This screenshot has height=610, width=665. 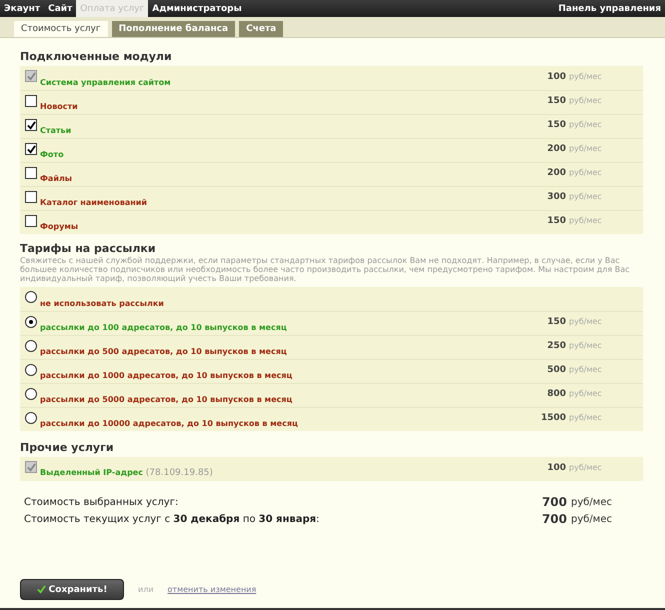 What do you see at coordinates (556, 394) in the screenshot?
I see `price-amount: 800` at bounding box center [556, 394].